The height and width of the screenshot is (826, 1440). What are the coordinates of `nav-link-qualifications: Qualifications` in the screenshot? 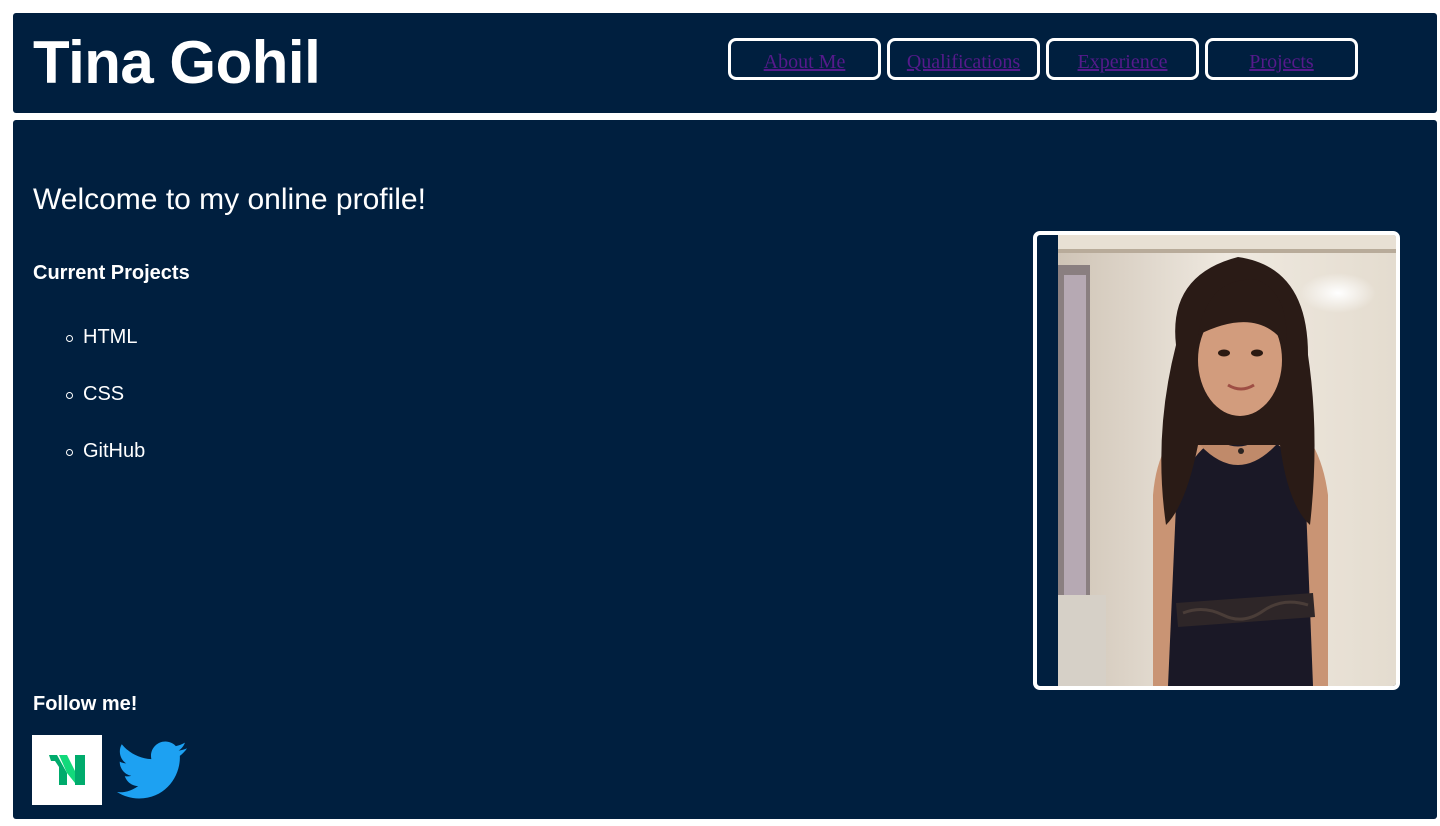 It's located at (963, 62).